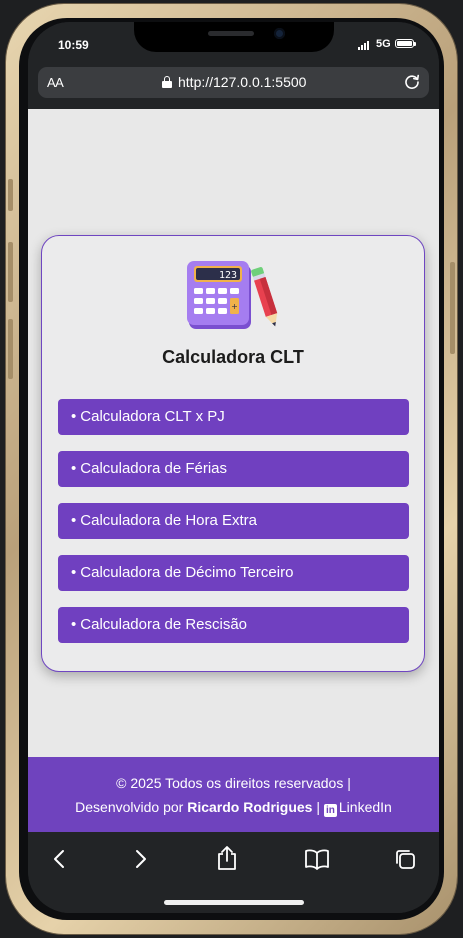 The image size is (463, 938). Describe the element at coordinates (140, 861) in the screenshot. I see `forward-icon` at that location.